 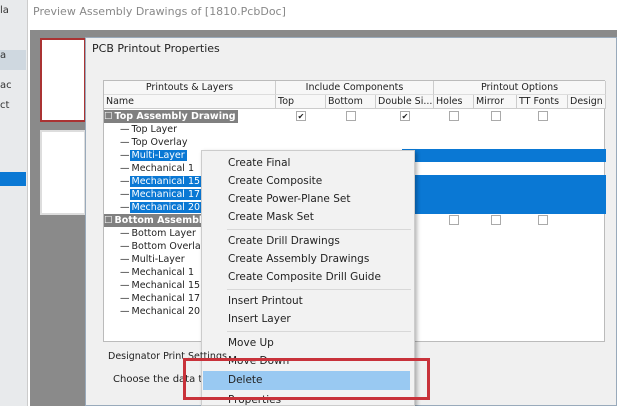 I want to click on column-header: Design, so click(x=587, y=102).